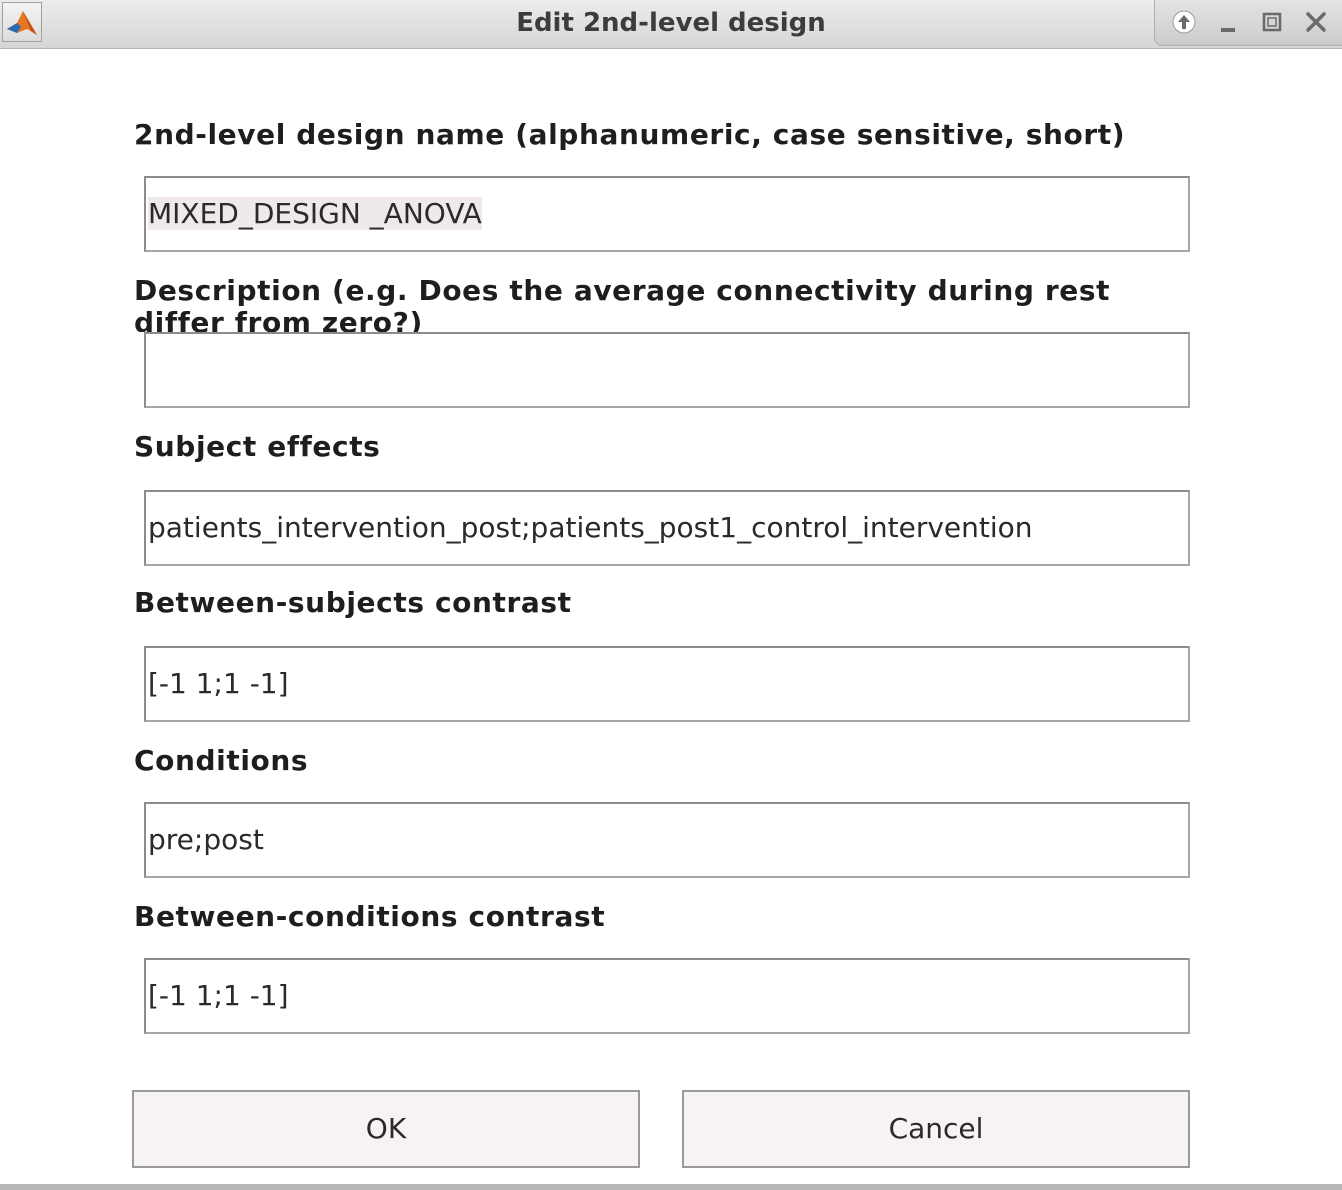 This screenshot has height=1190, width=1342. I want to click on close-icon, so click(1316, 22).